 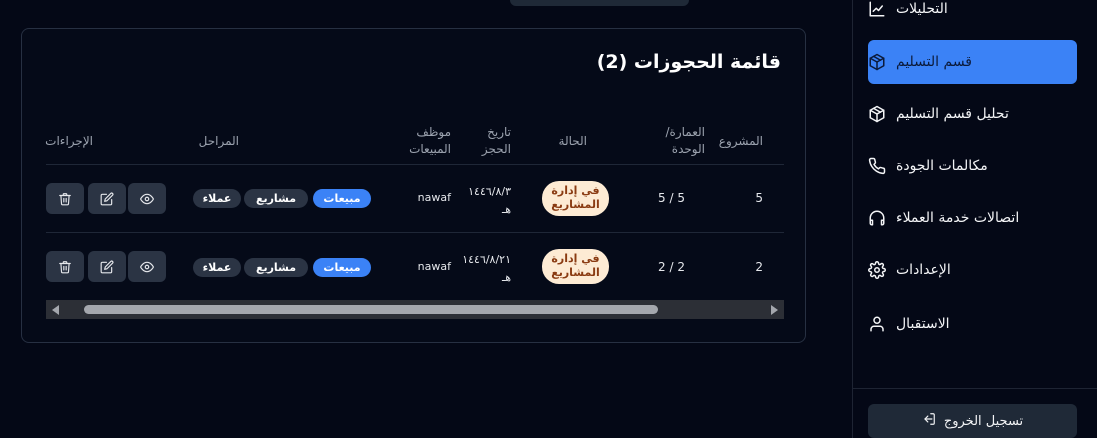 I want to click on logout-label: تسجيل الخروج, so click(x=983, y=421).